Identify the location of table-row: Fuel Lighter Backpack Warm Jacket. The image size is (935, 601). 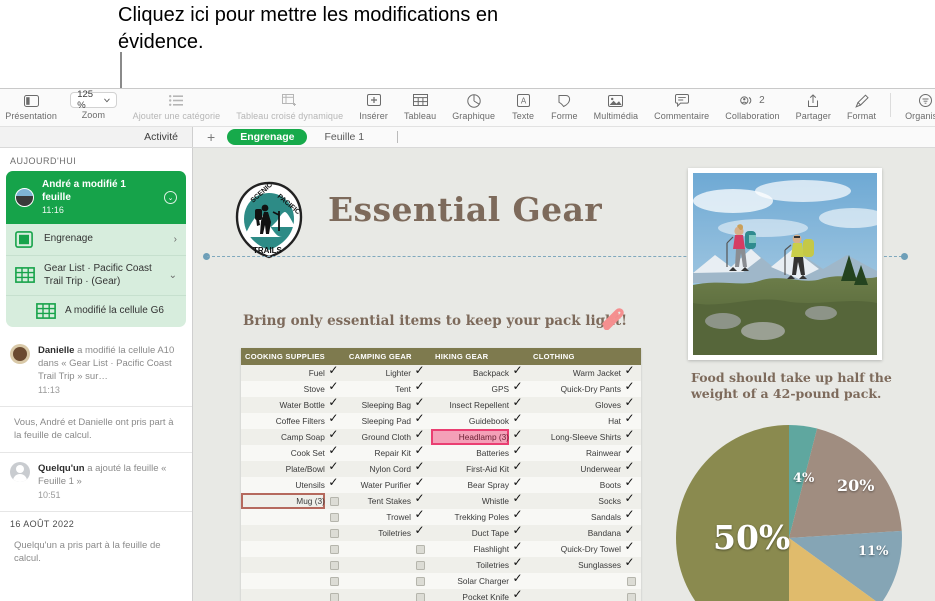
(441, 372).